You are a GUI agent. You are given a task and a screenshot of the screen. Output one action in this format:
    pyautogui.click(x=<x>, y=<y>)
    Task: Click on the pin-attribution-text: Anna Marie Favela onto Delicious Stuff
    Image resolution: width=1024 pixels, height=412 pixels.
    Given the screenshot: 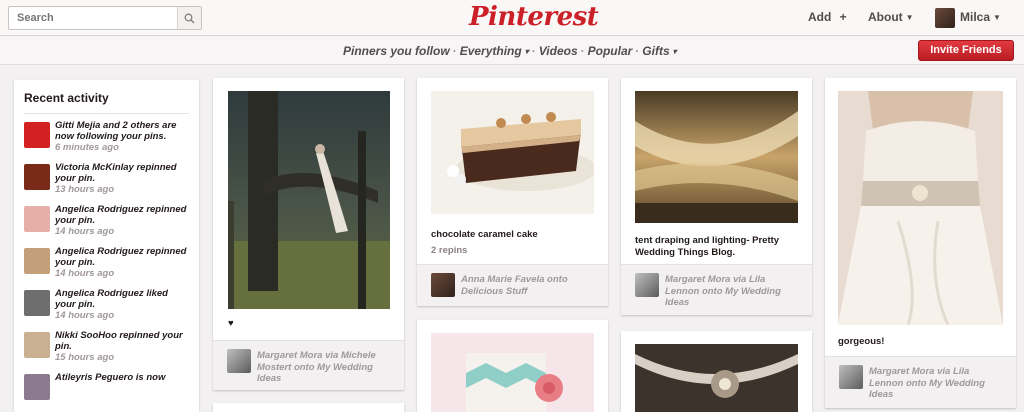 What is the action you would take?
    pyautogui.click(x=514, y=285)
    